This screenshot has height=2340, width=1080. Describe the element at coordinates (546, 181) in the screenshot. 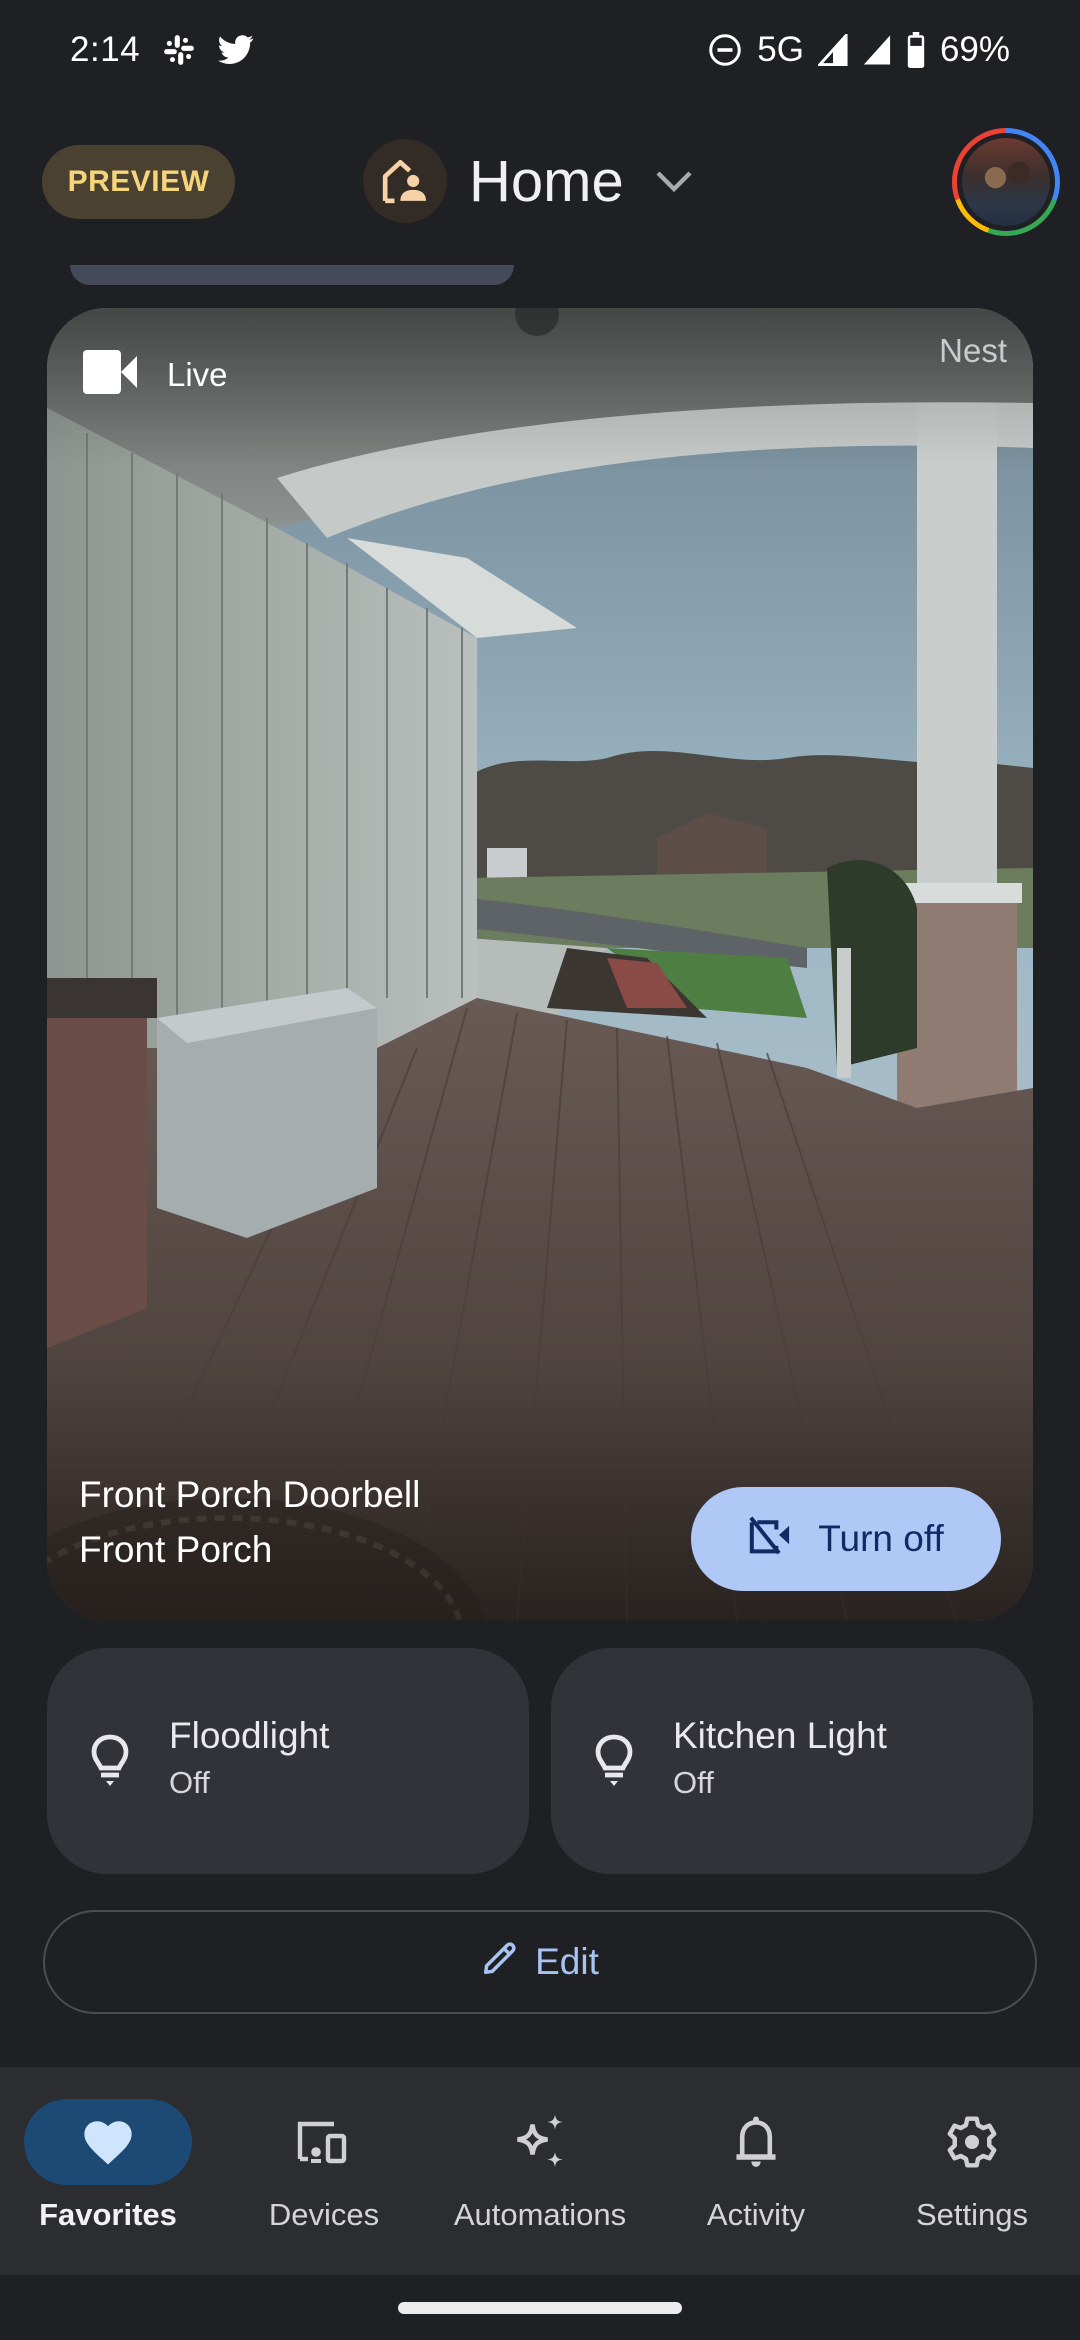

I see `home-name: Home` at that location.